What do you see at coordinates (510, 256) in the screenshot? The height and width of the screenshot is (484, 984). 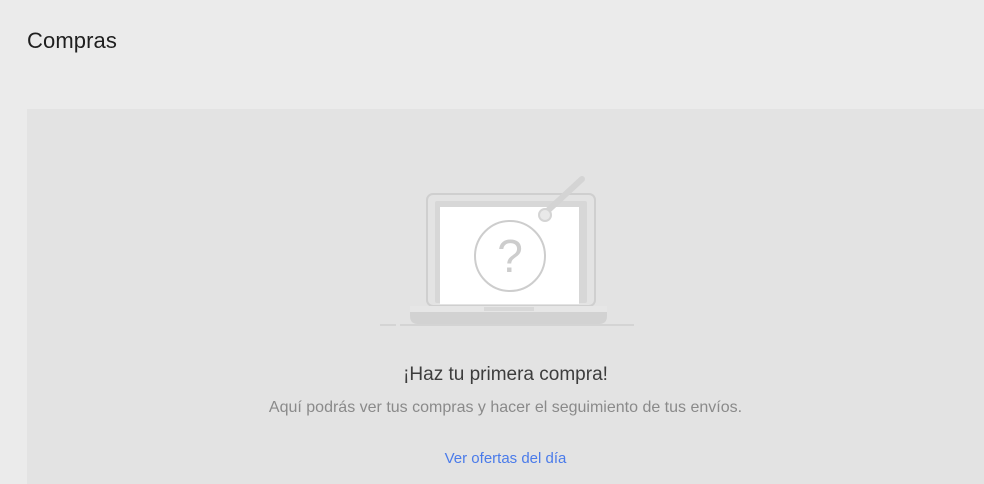 I see `question-mark-icon: ?` at bounding box center [510, 256].